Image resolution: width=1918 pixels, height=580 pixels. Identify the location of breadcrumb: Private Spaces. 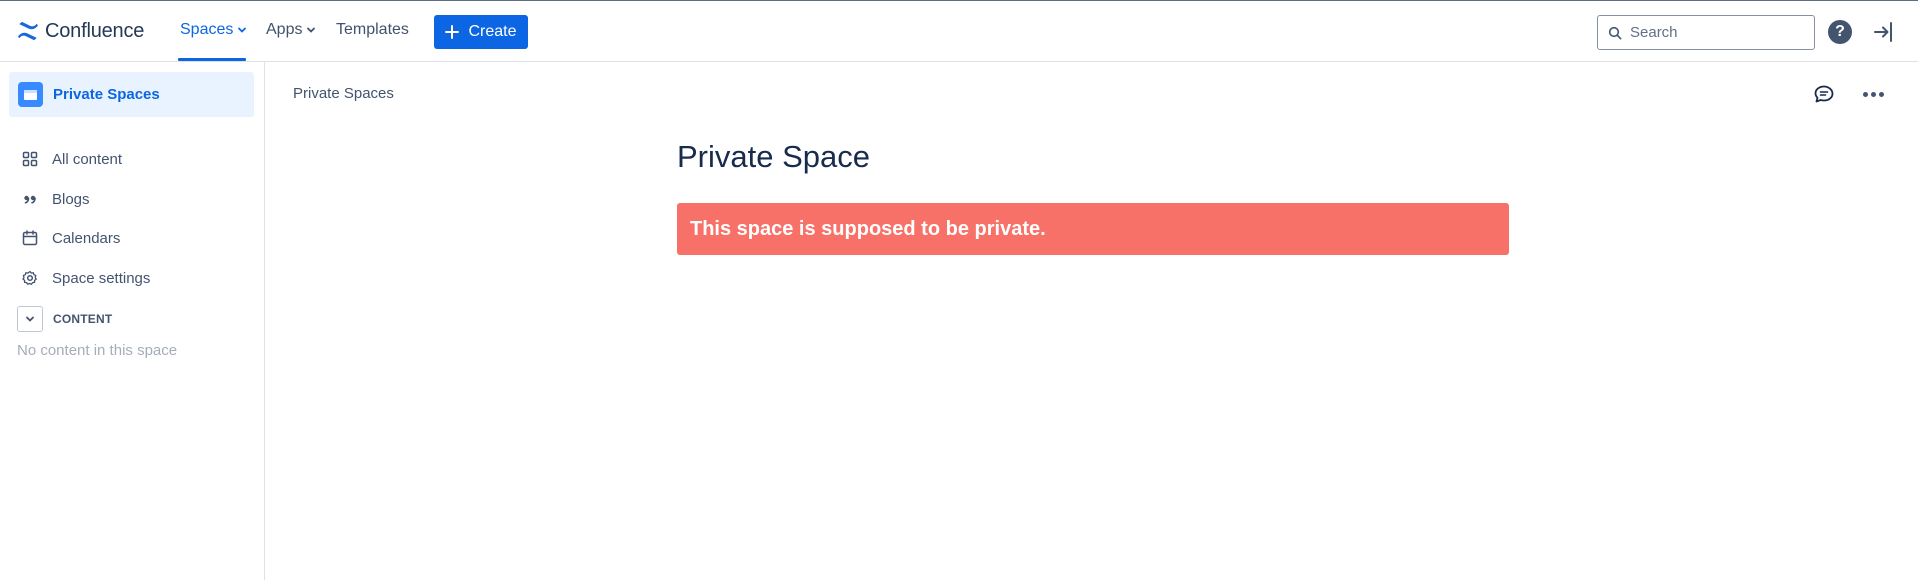
(343, 93).